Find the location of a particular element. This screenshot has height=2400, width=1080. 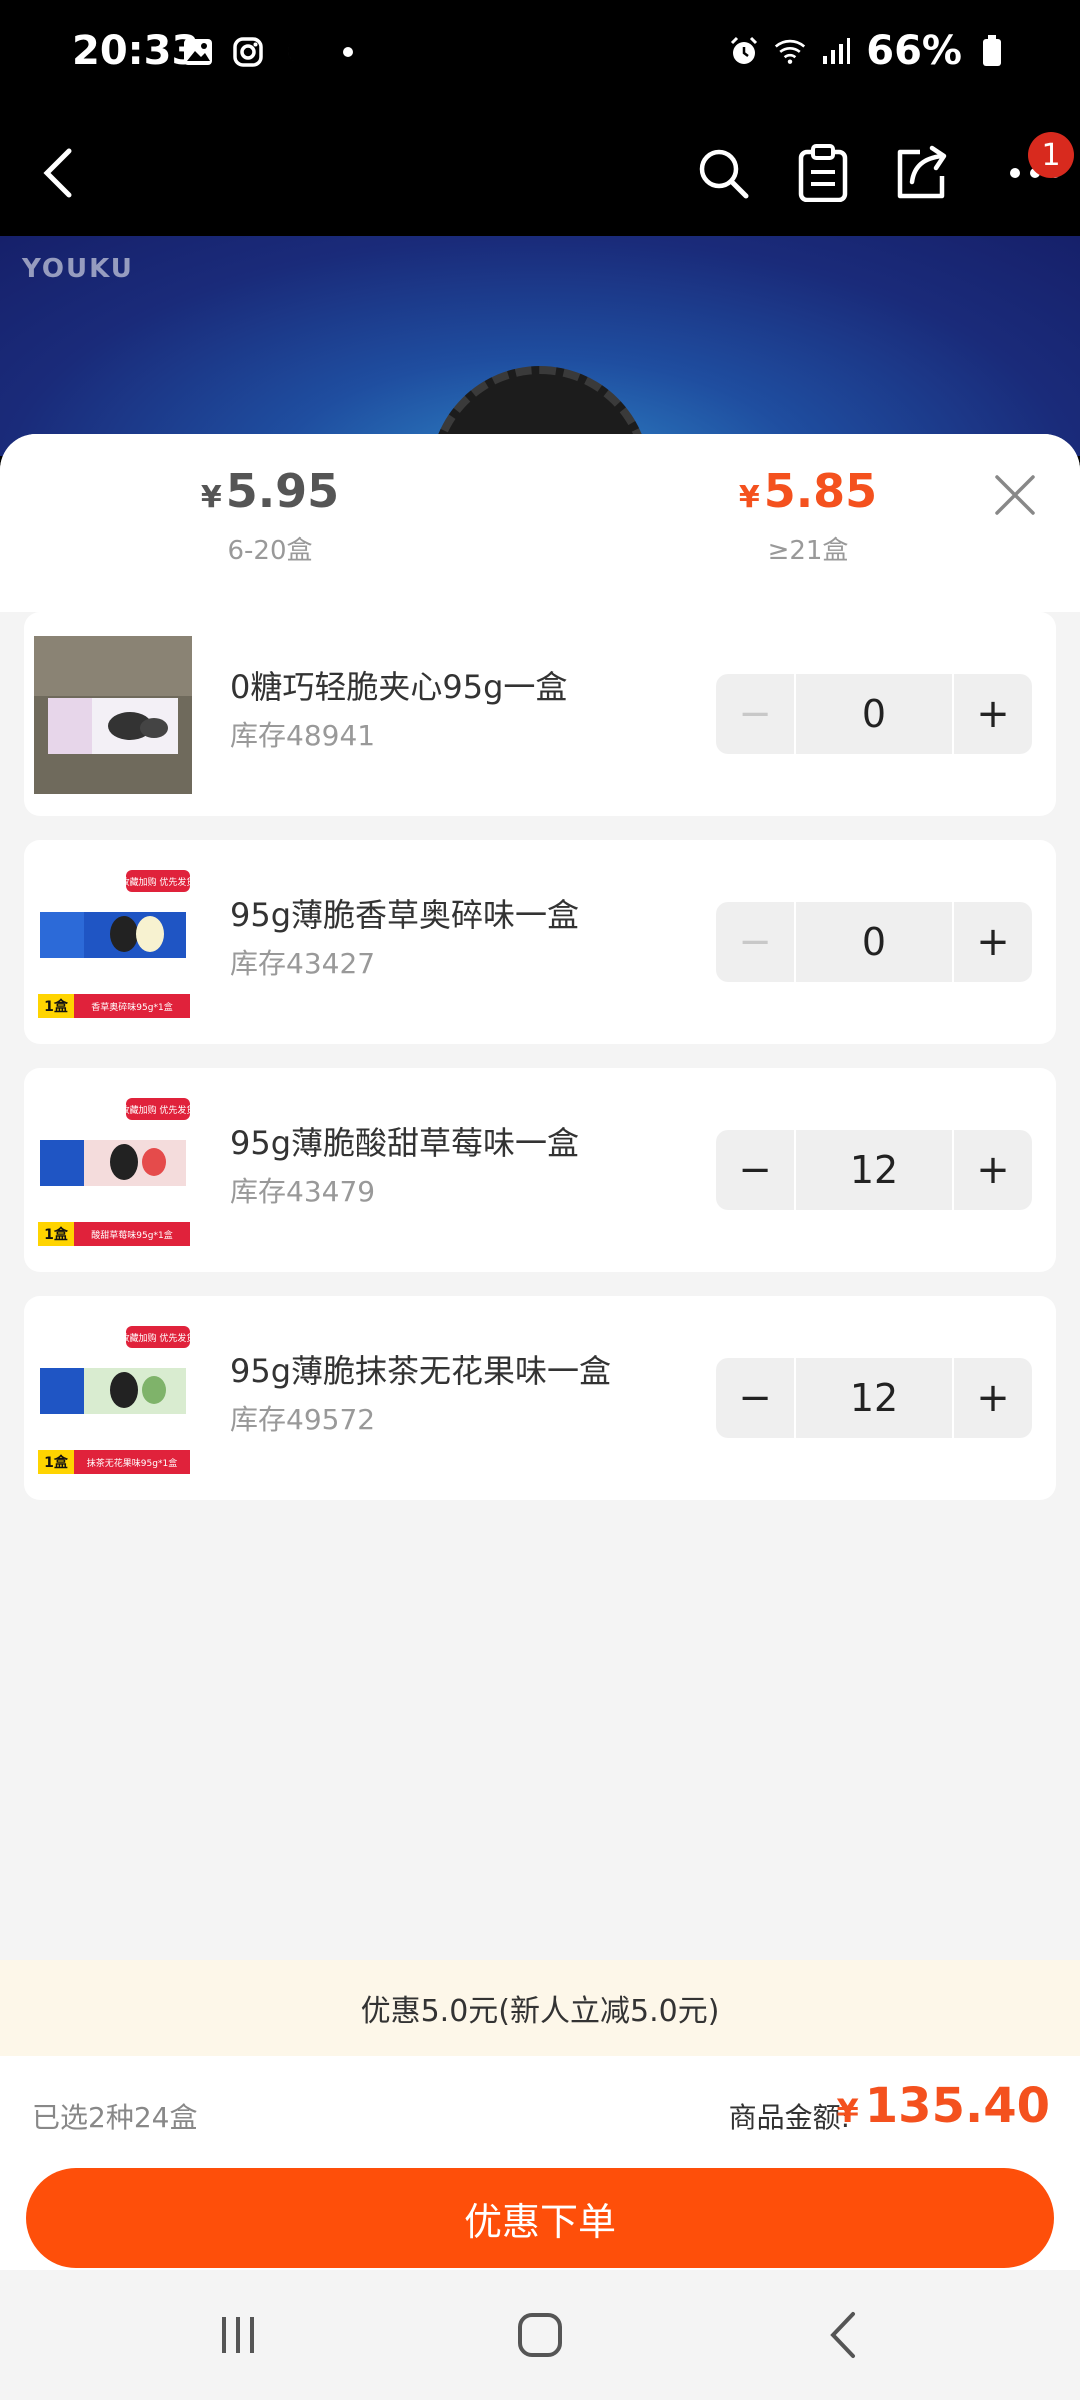

instagram-icon is located at coordinates (248, 52).